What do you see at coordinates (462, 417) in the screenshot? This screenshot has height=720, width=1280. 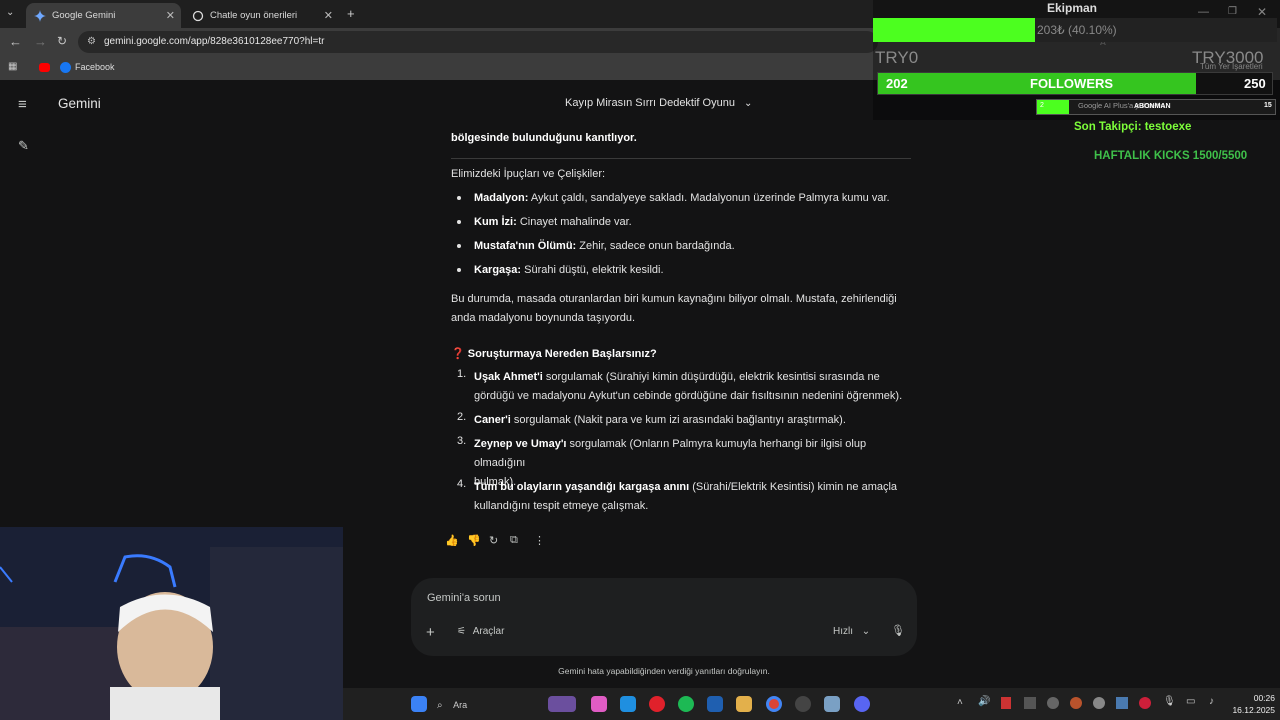 I see `step-number: 2.` at bounding box center [462, 417].